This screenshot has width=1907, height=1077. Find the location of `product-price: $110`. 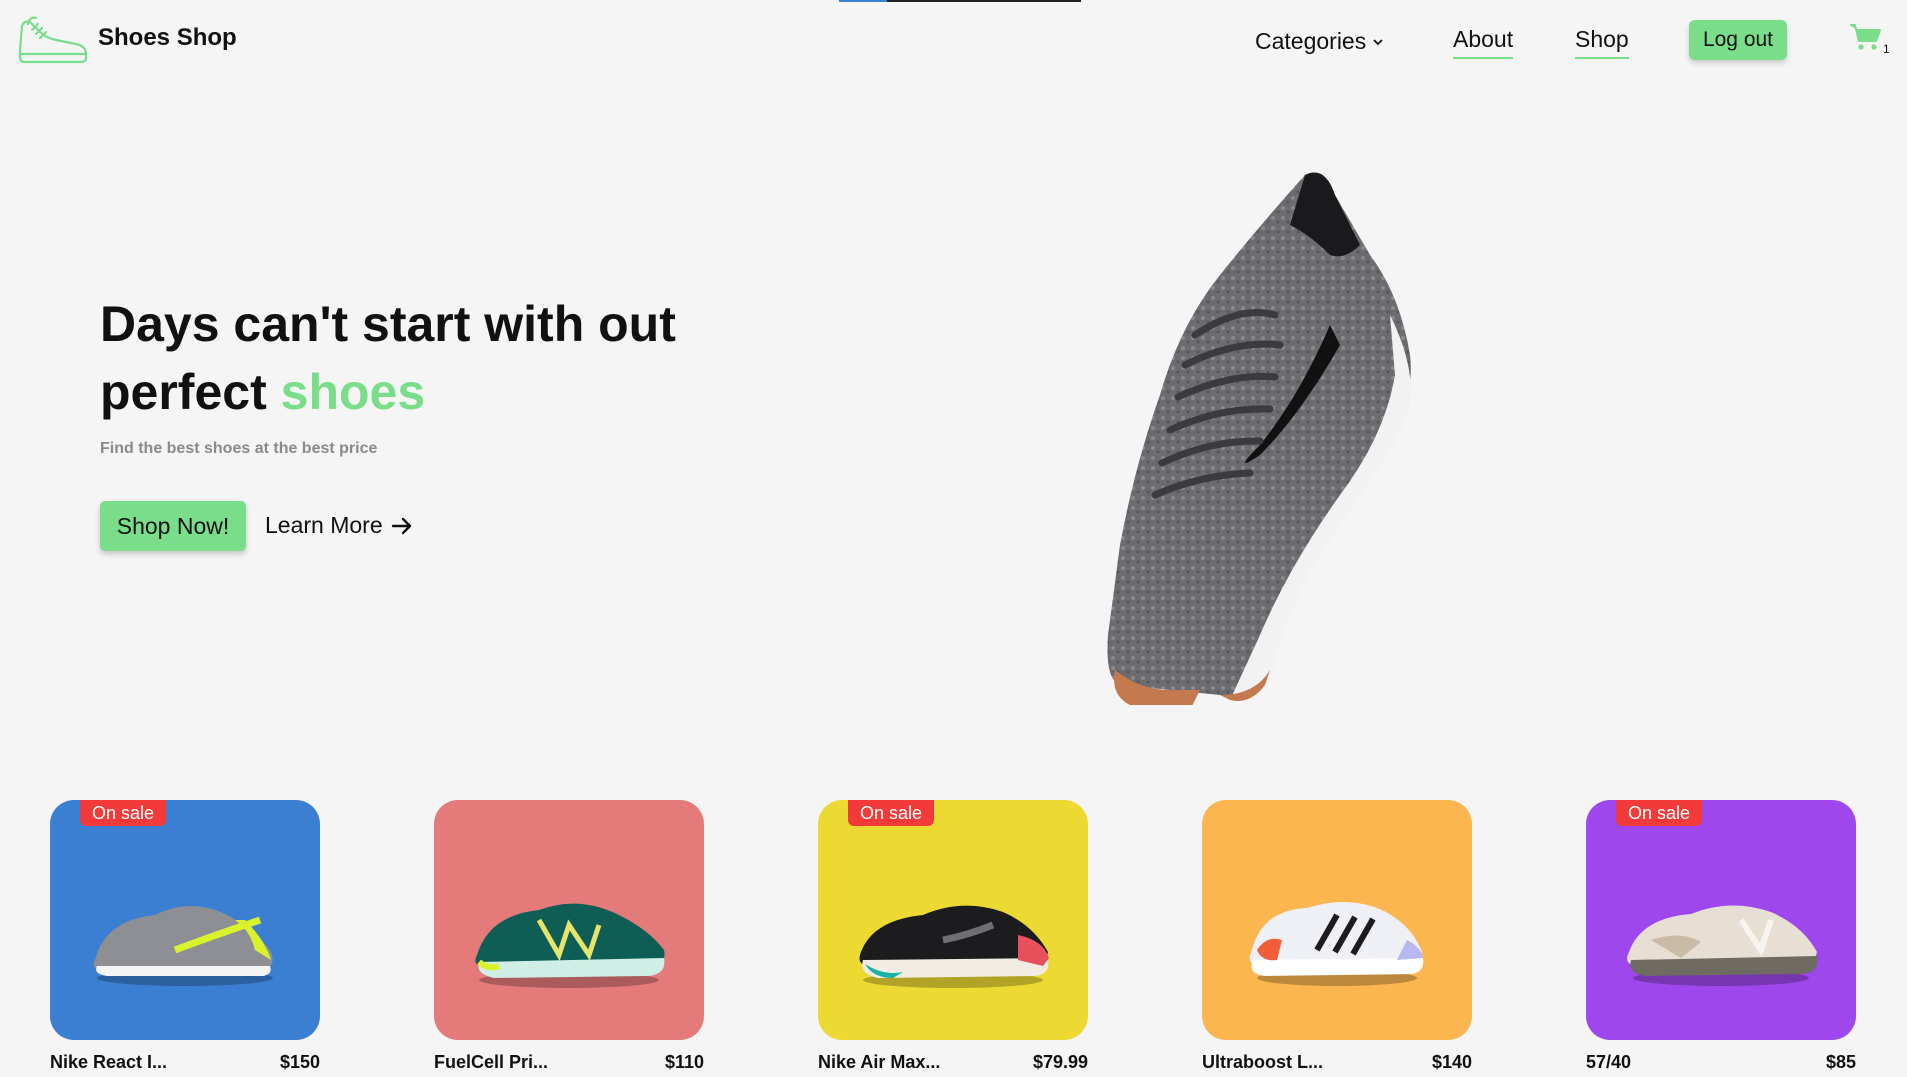

product-price: $110 is located at coordinates (684, 1062).